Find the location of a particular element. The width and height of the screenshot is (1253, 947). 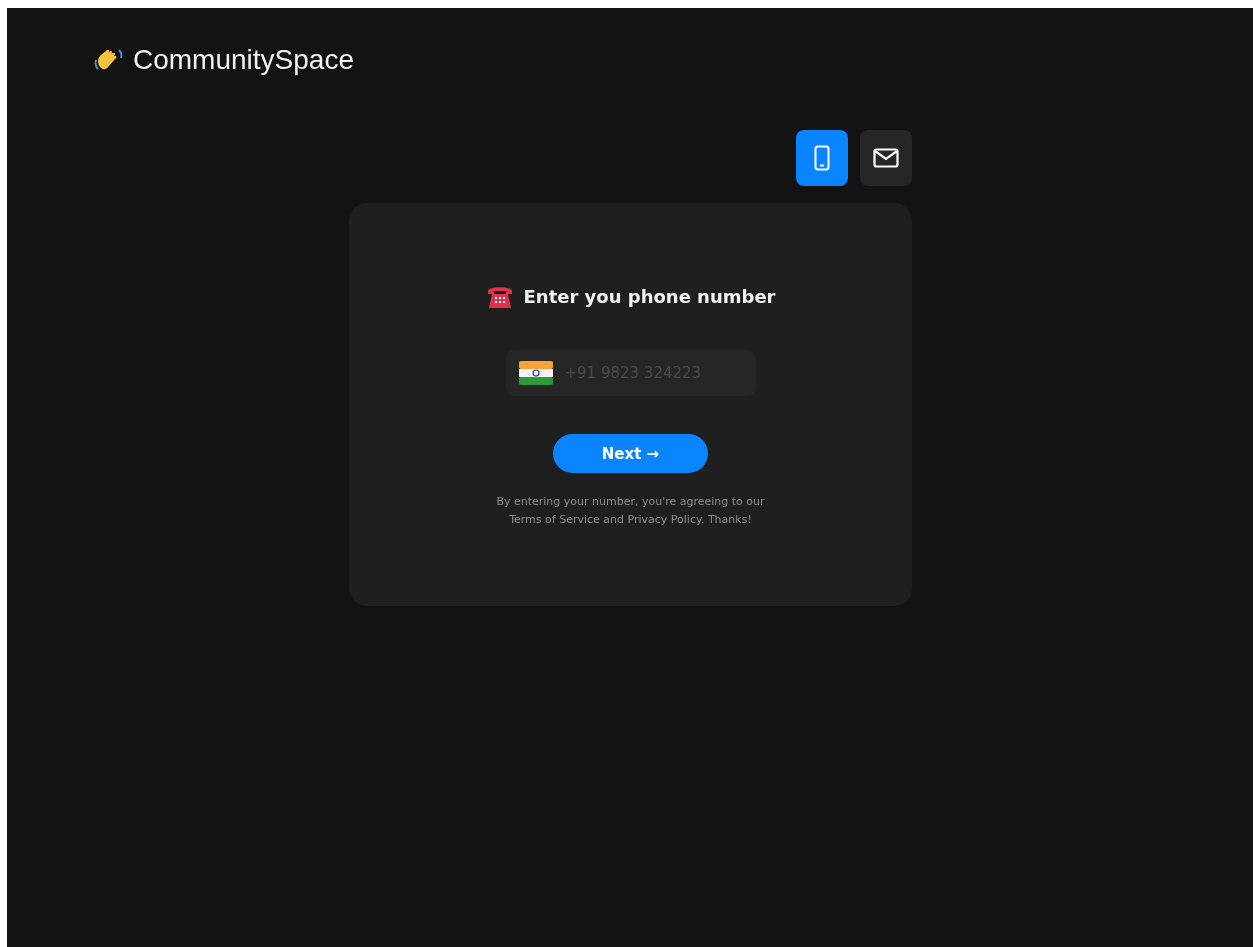

form-title: Enter you phone number is located at coordinates (649, 296).